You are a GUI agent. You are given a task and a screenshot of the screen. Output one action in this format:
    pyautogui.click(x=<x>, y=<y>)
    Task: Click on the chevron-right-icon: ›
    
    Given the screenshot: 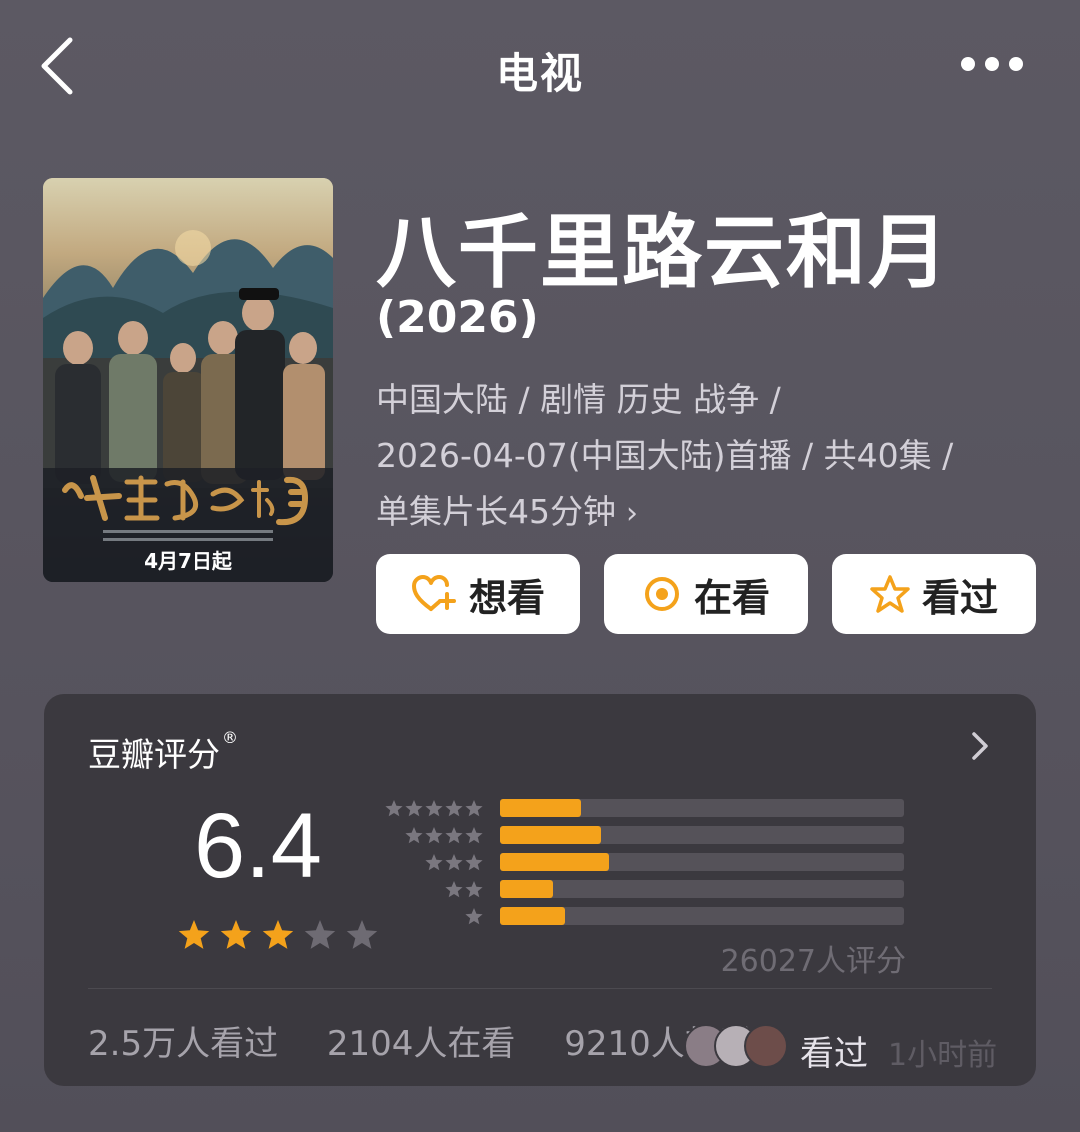 What is the action you would take?
    pyautogui.click(x=632, y=513)
    